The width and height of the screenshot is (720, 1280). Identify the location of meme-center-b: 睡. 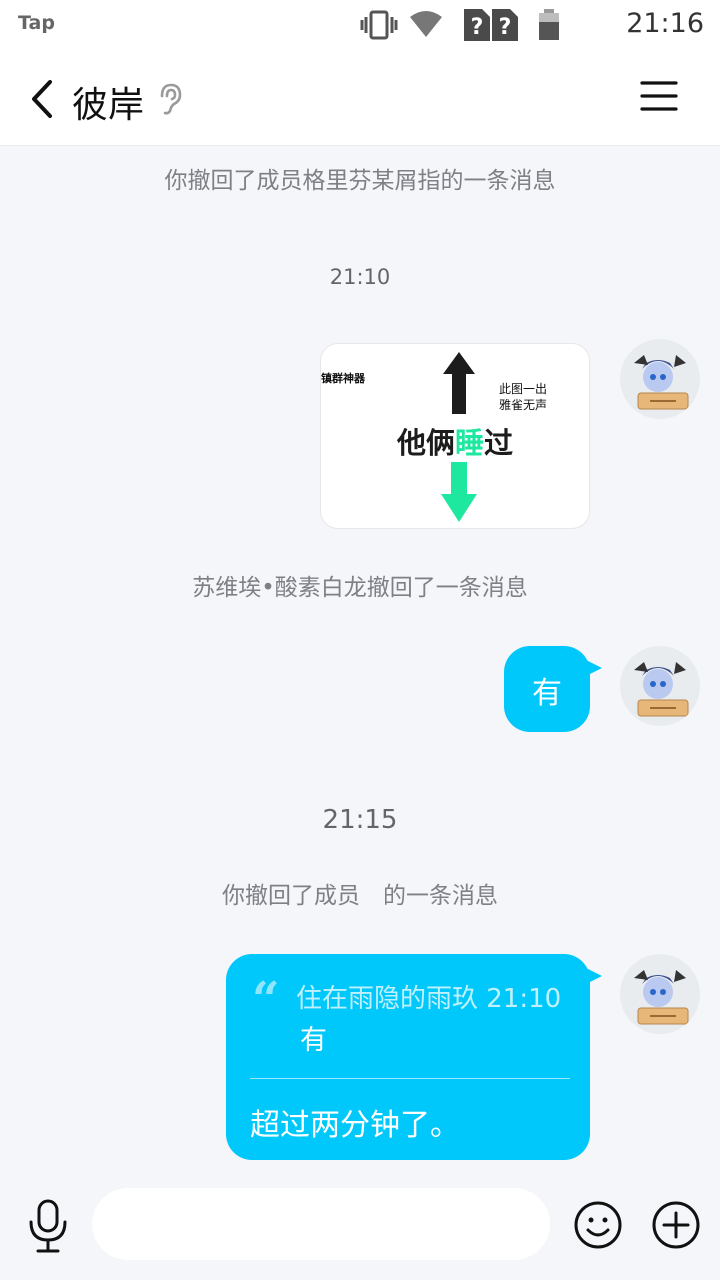
(470, 443).